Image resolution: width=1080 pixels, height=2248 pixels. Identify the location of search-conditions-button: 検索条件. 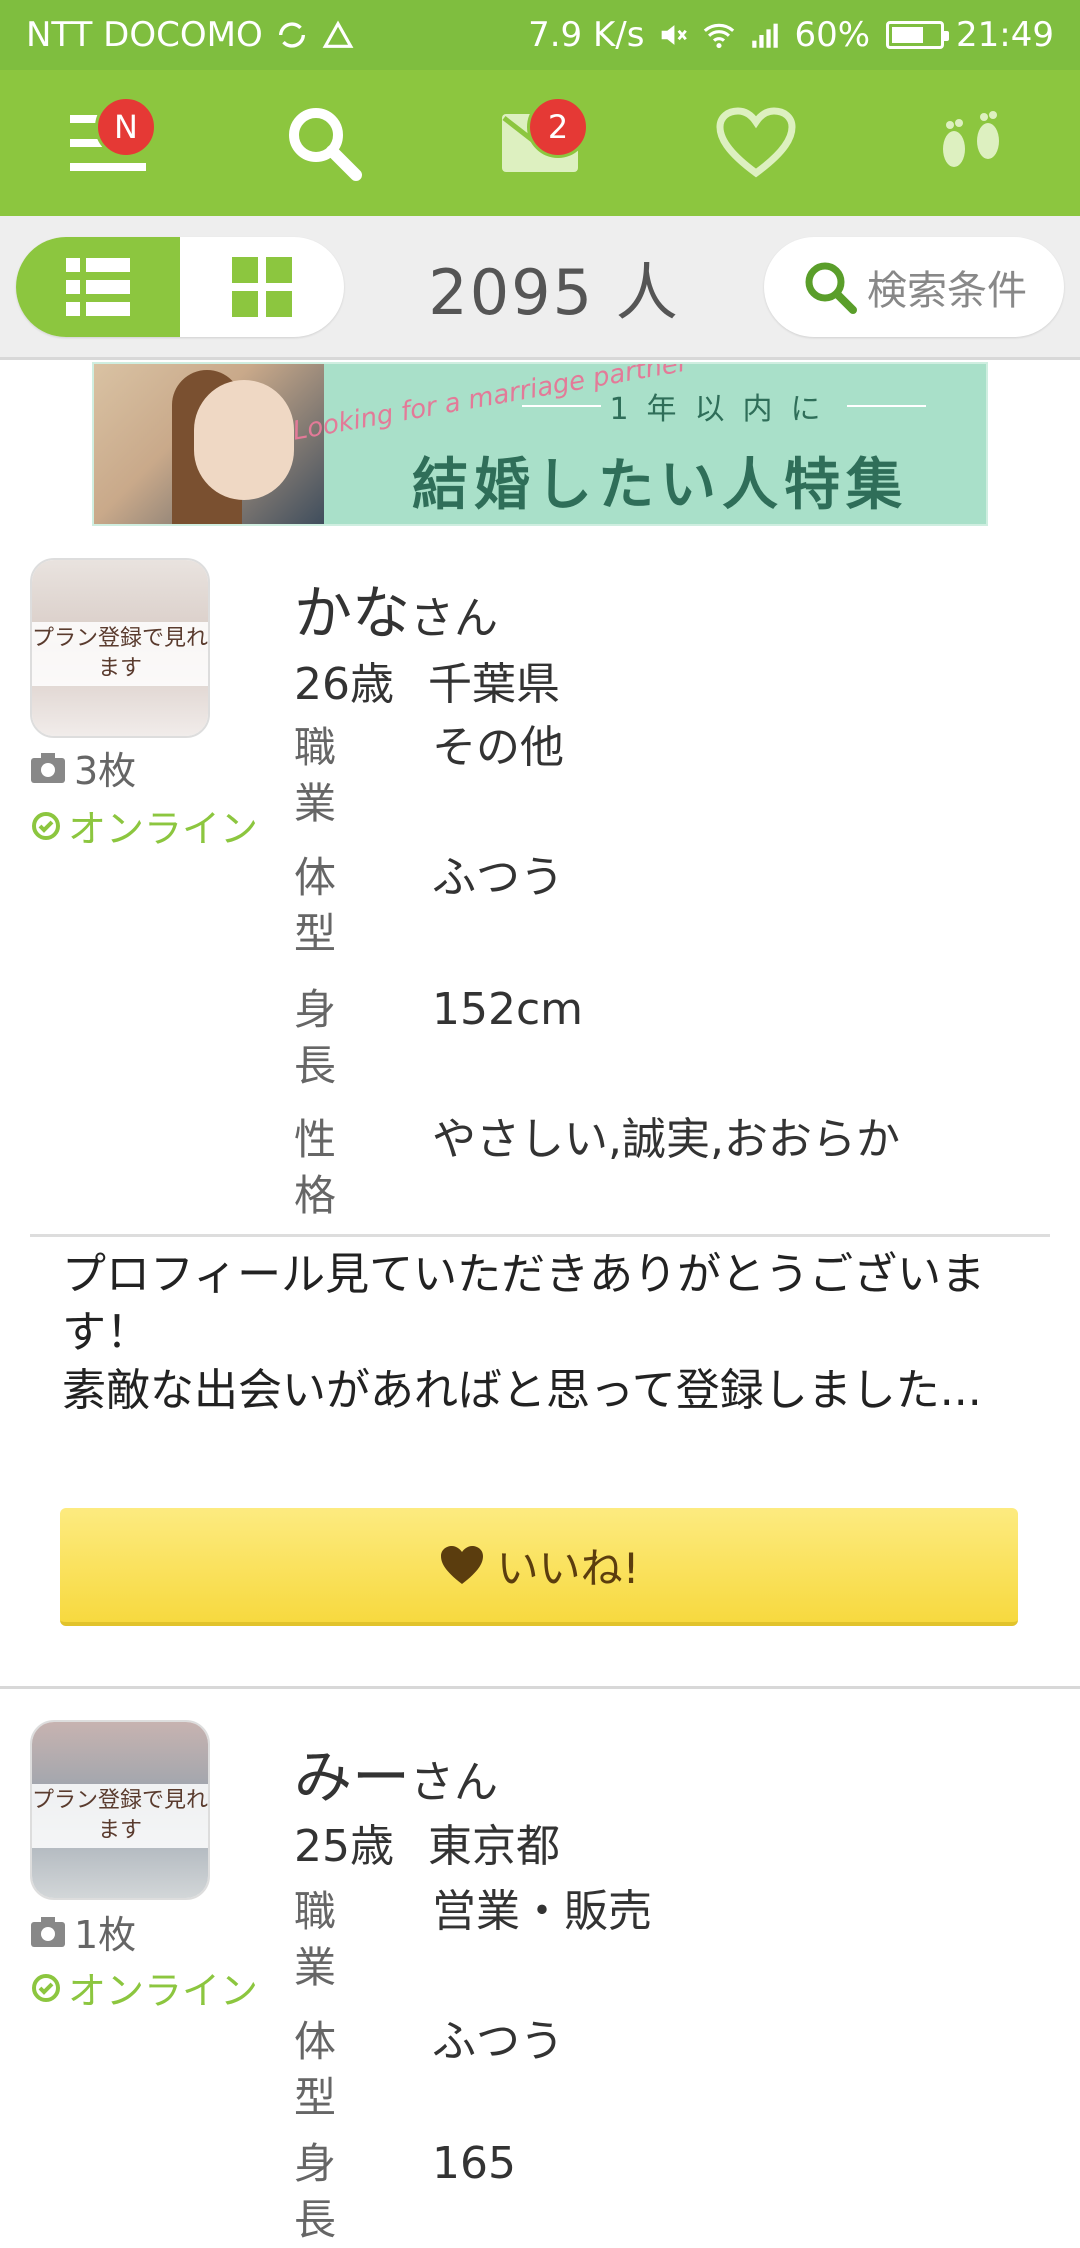
(914, 286).